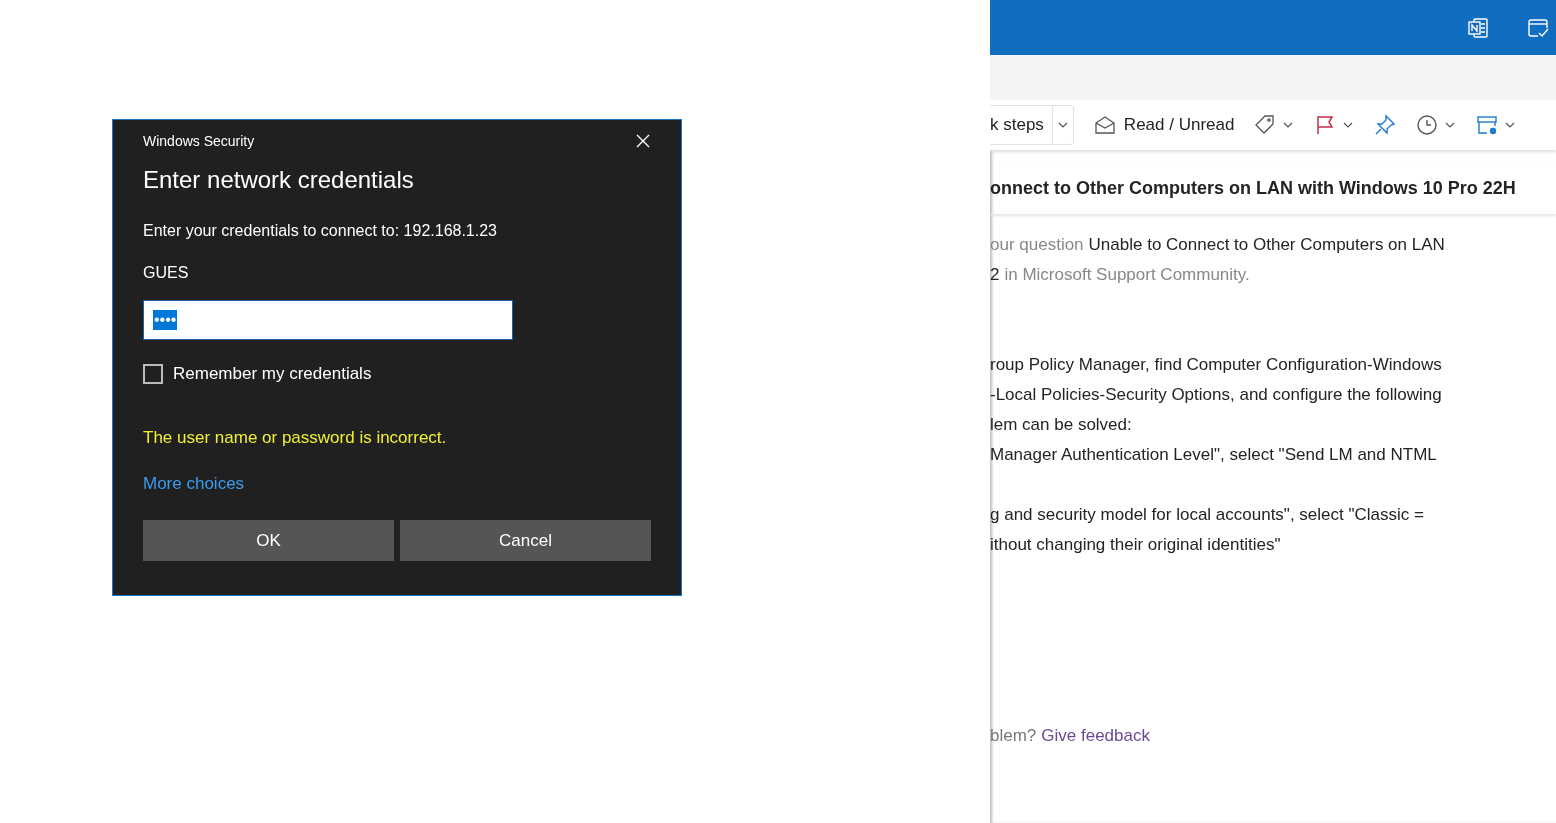  I want to click on body-text-line: ithout changing their original identities", so click(1136, 545).